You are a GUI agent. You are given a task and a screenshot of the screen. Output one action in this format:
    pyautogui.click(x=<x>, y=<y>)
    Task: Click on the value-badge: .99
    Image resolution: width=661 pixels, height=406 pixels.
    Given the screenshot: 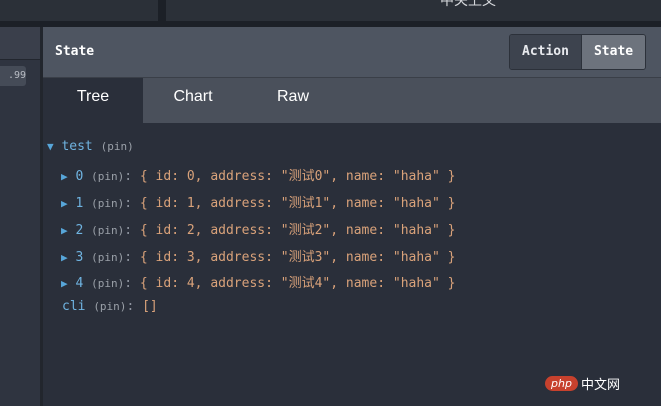 What is the action you would take?
    pyautogui.click(x=13, y=76)
    